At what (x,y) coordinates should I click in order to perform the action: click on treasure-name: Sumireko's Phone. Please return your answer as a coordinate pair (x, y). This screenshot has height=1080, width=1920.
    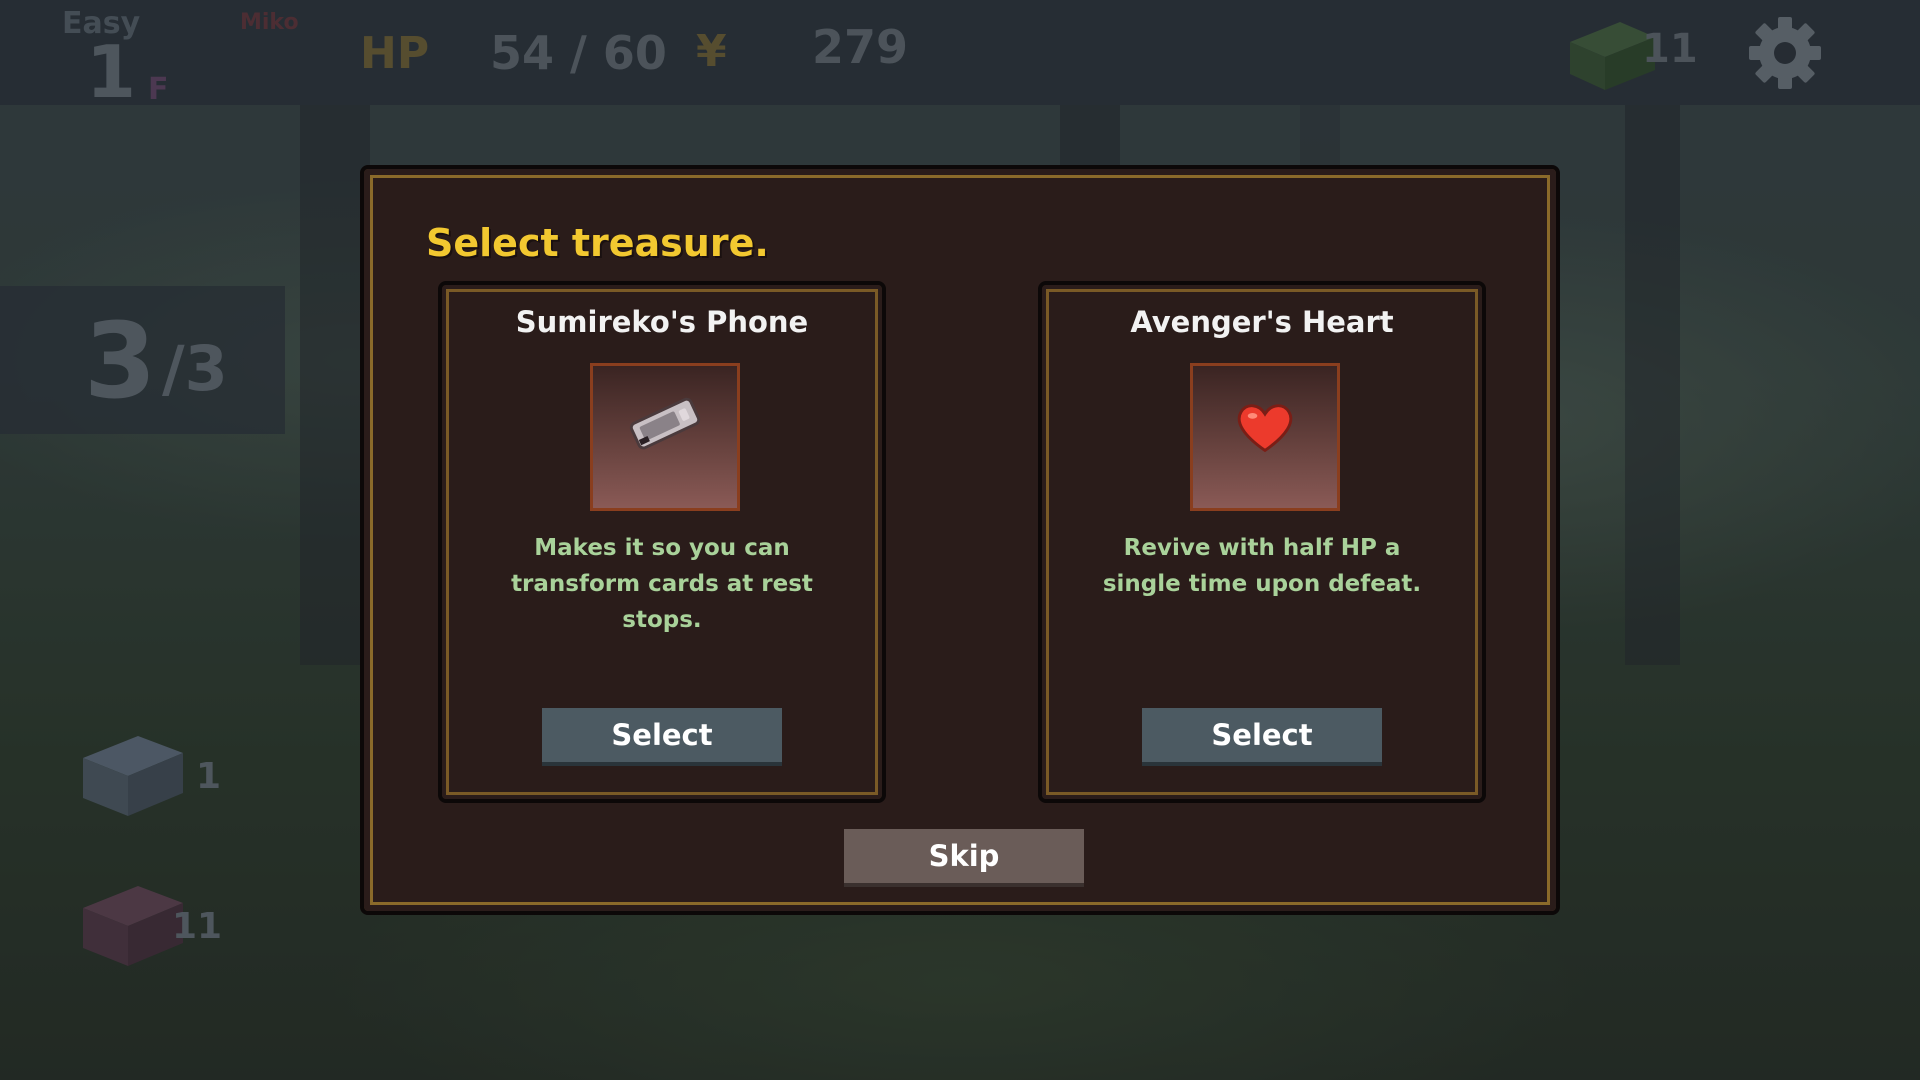
    Looking at the image, I should click on (662, 322).